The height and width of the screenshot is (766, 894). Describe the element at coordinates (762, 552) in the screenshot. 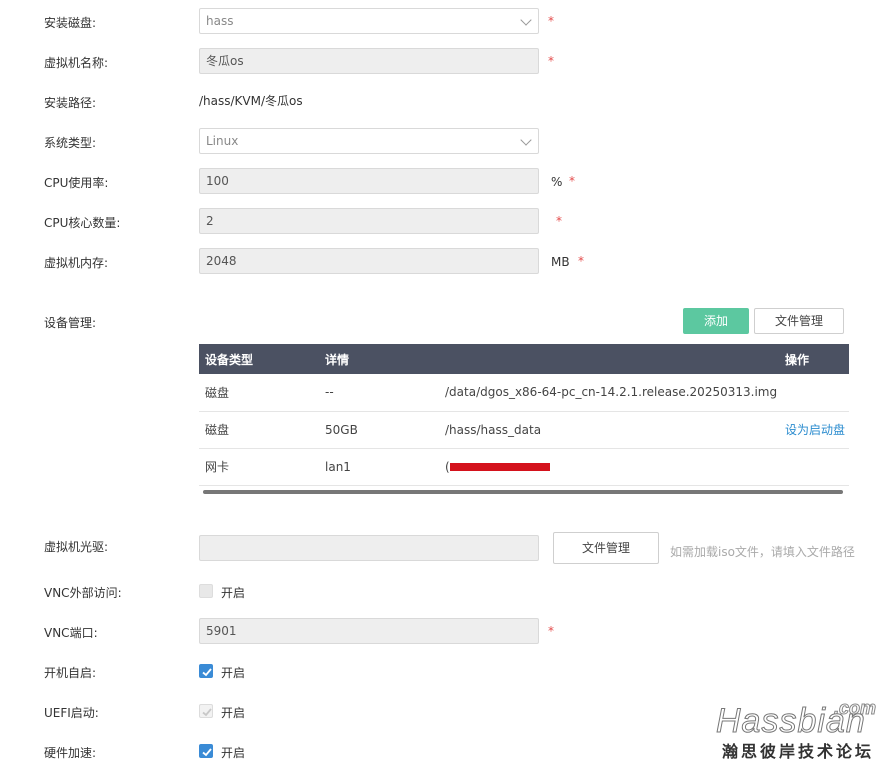

I see `cdrom-hint: 如需加载iso文件，请填入文件路径` at that location.